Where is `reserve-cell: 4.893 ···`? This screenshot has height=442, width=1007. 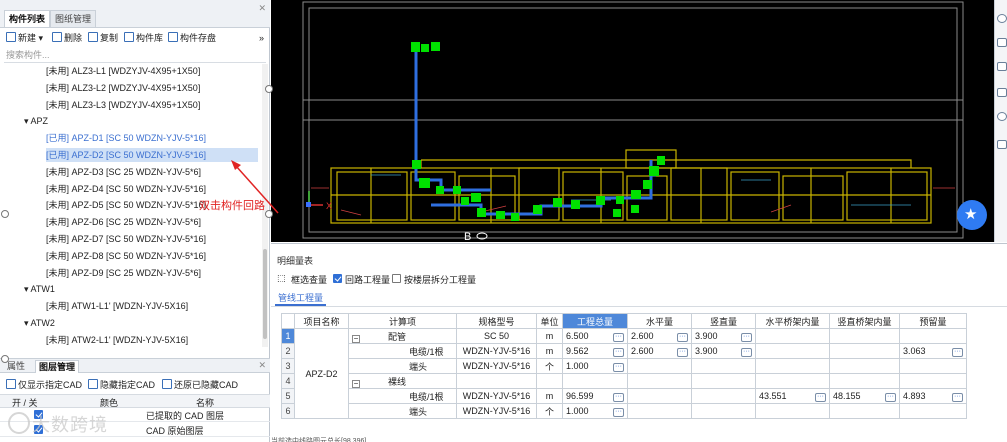 reserve-cell: 4.893 ··· is located at coordinates (933, 396).